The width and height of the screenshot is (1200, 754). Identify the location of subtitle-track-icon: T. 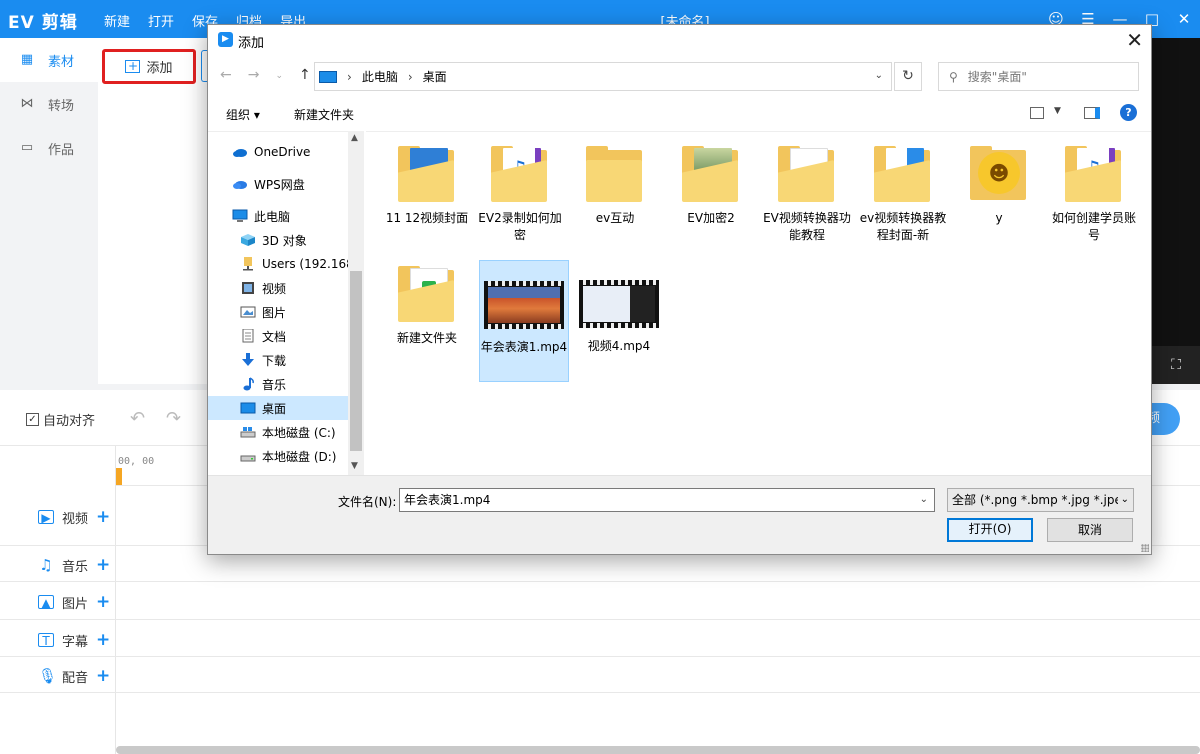
(46, 640).